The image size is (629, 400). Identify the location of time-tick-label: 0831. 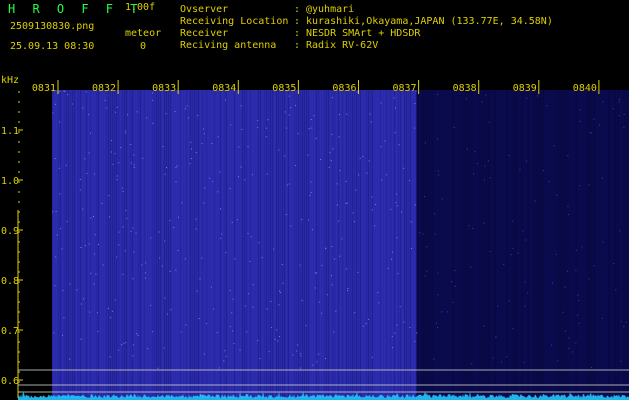
(44, 88).